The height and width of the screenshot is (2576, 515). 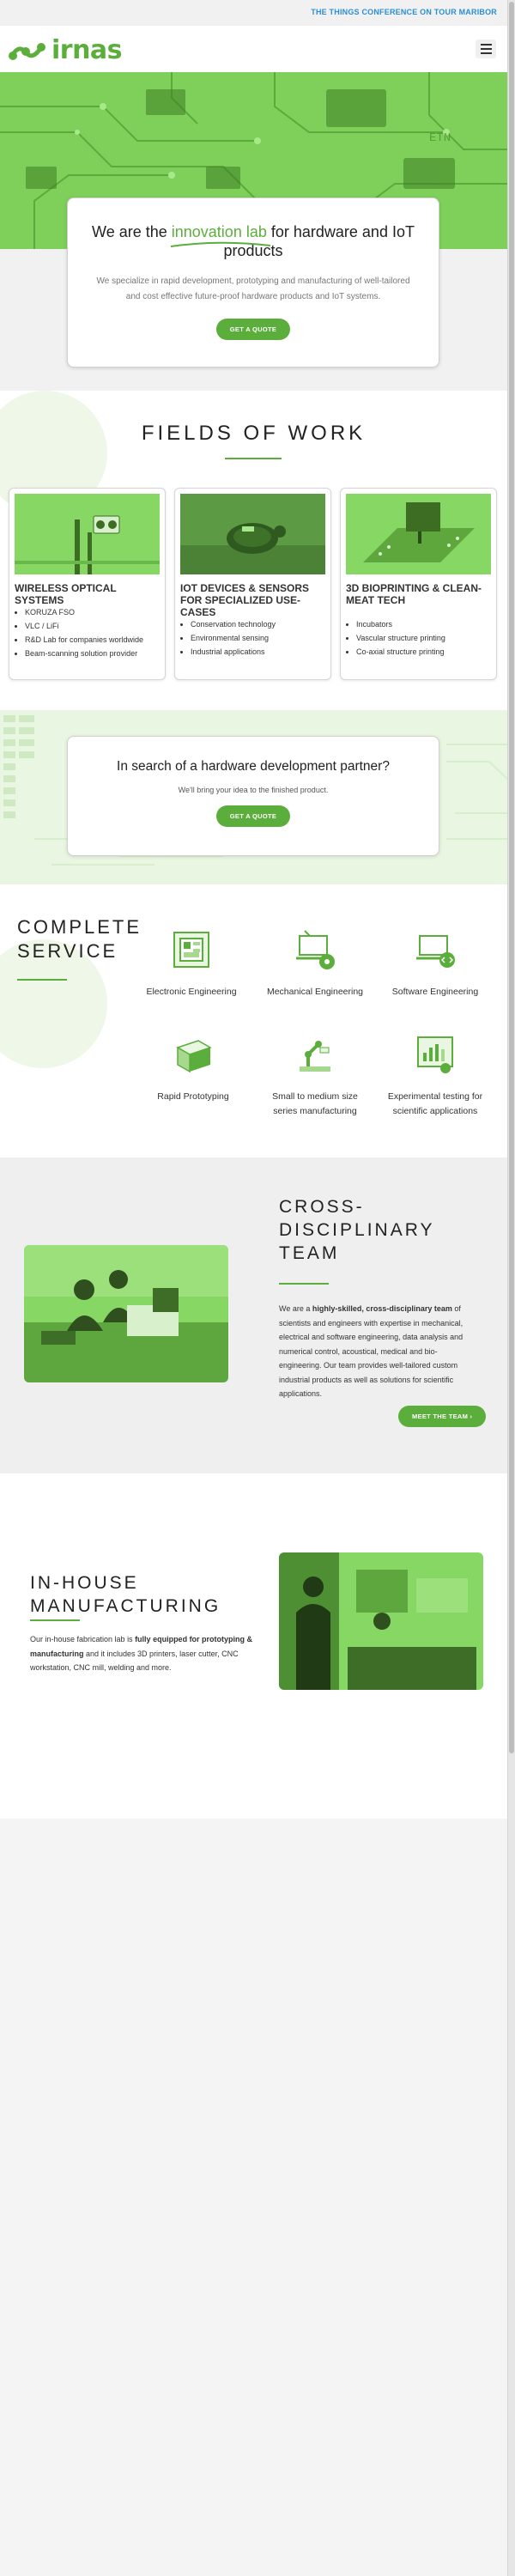 I want to click on logo: irnas, so click(x=66, y=50).